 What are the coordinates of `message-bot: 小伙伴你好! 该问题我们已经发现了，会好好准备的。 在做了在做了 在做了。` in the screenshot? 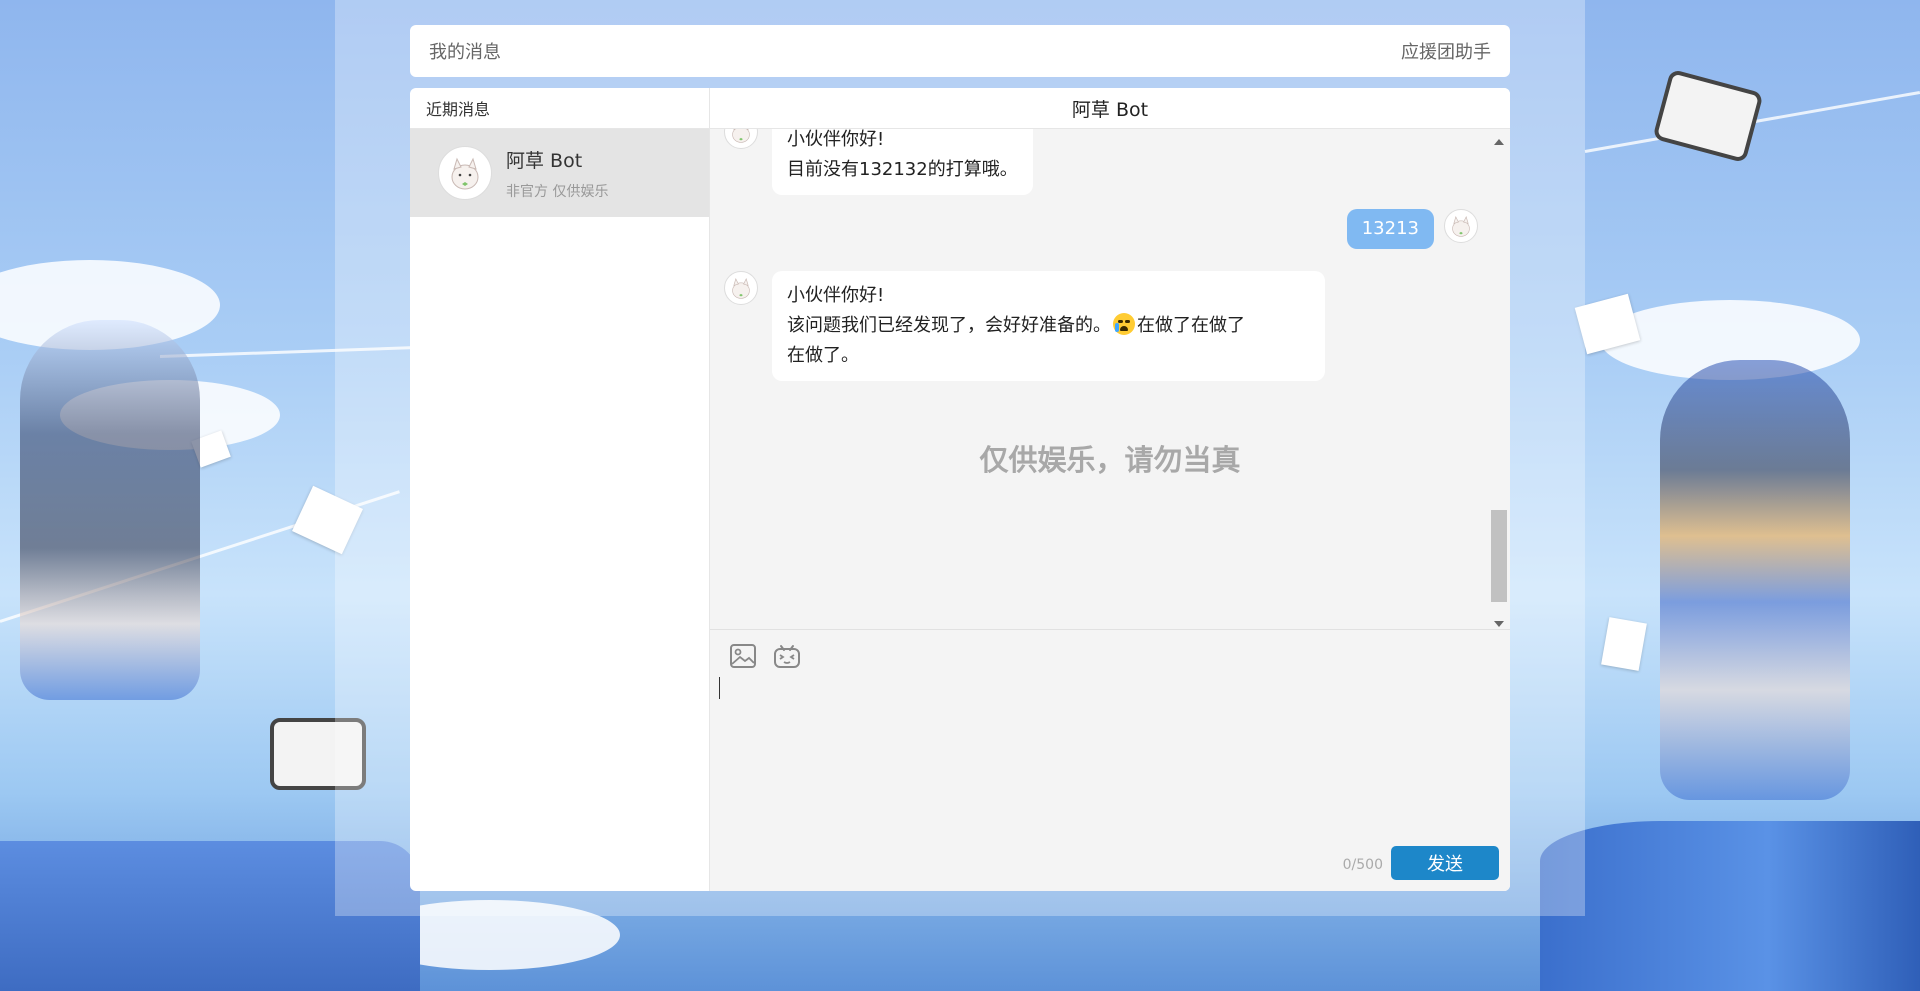 It's located at (1024, 326).